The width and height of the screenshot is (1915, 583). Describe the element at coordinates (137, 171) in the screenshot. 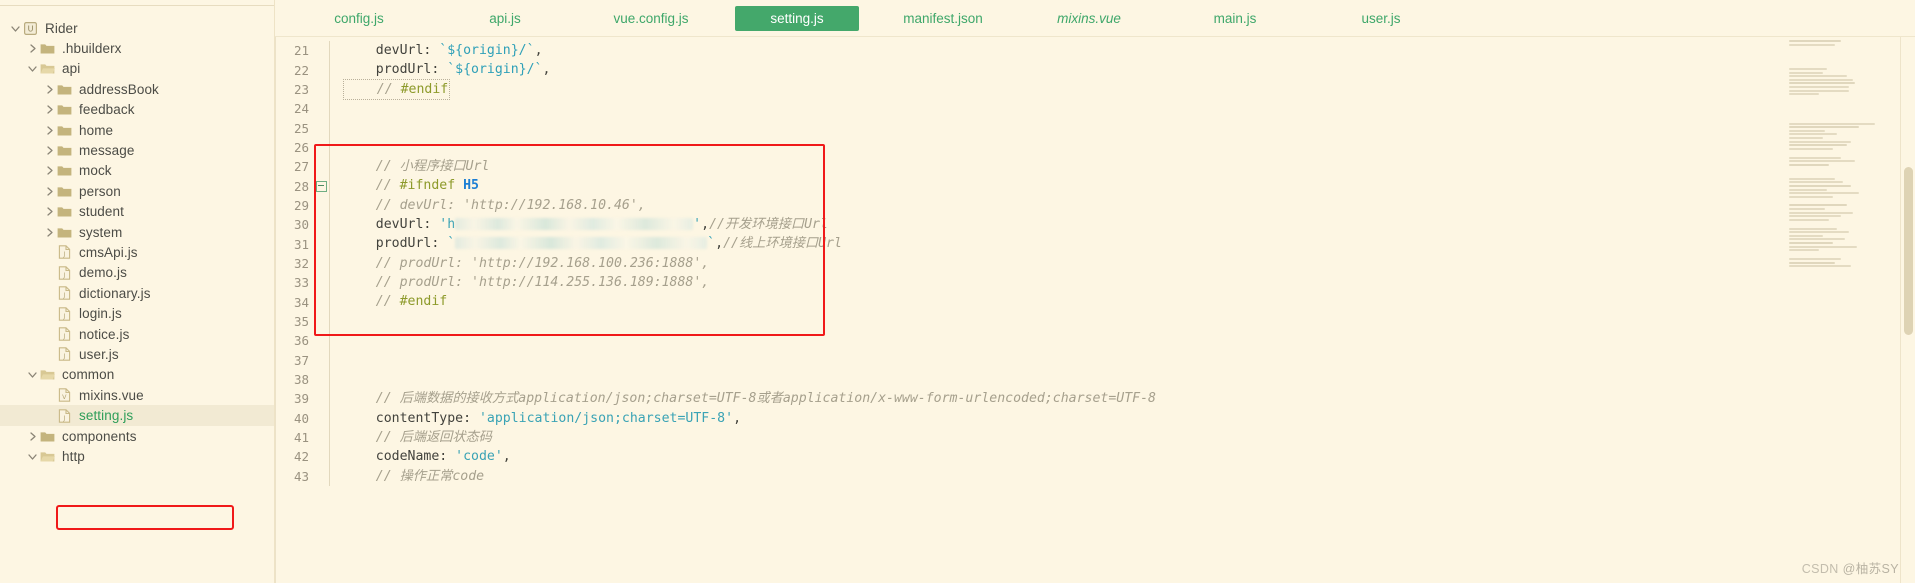

I see `tree-item-mock: mock` at that location.